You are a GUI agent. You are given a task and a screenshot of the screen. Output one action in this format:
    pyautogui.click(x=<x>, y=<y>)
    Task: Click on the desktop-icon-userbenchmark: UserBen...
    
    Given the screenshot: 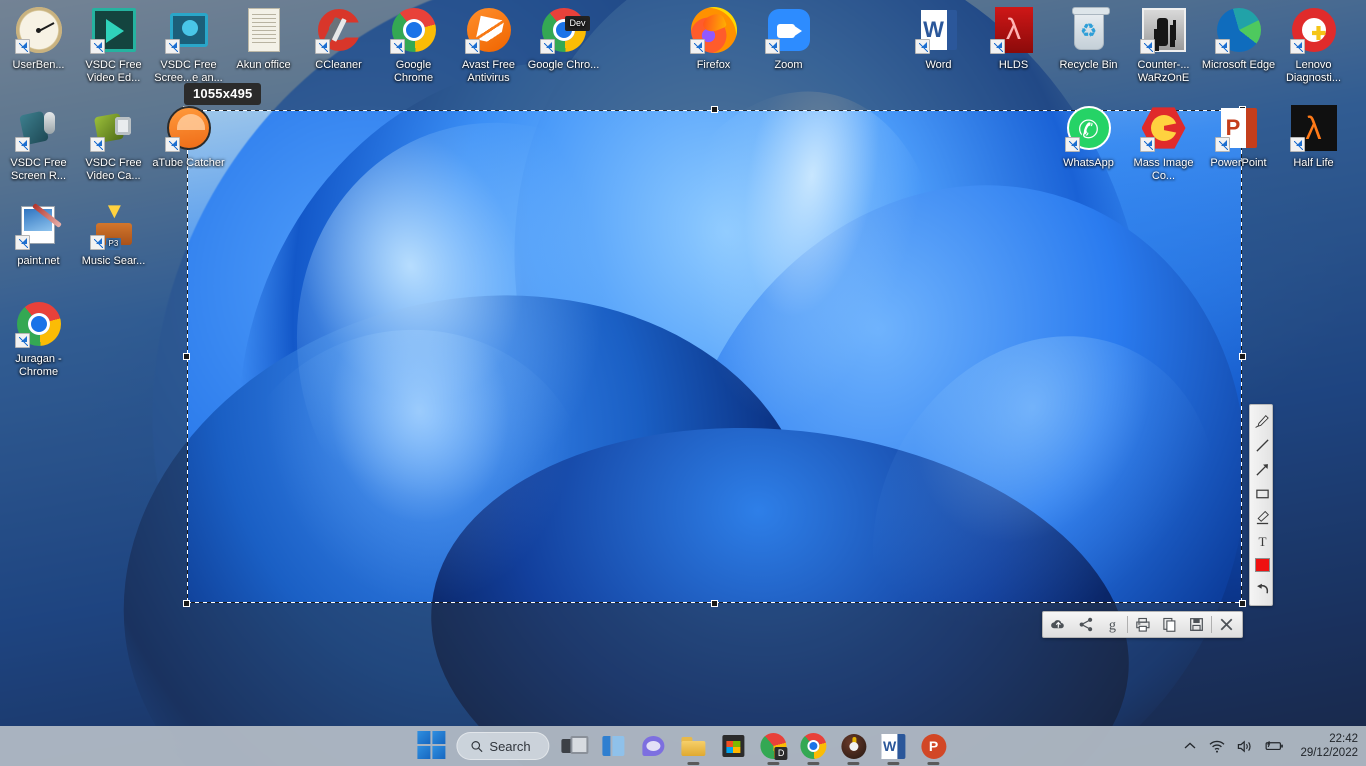 What is the action you would take?
    pyautogui.click(x=38, y=39)
    